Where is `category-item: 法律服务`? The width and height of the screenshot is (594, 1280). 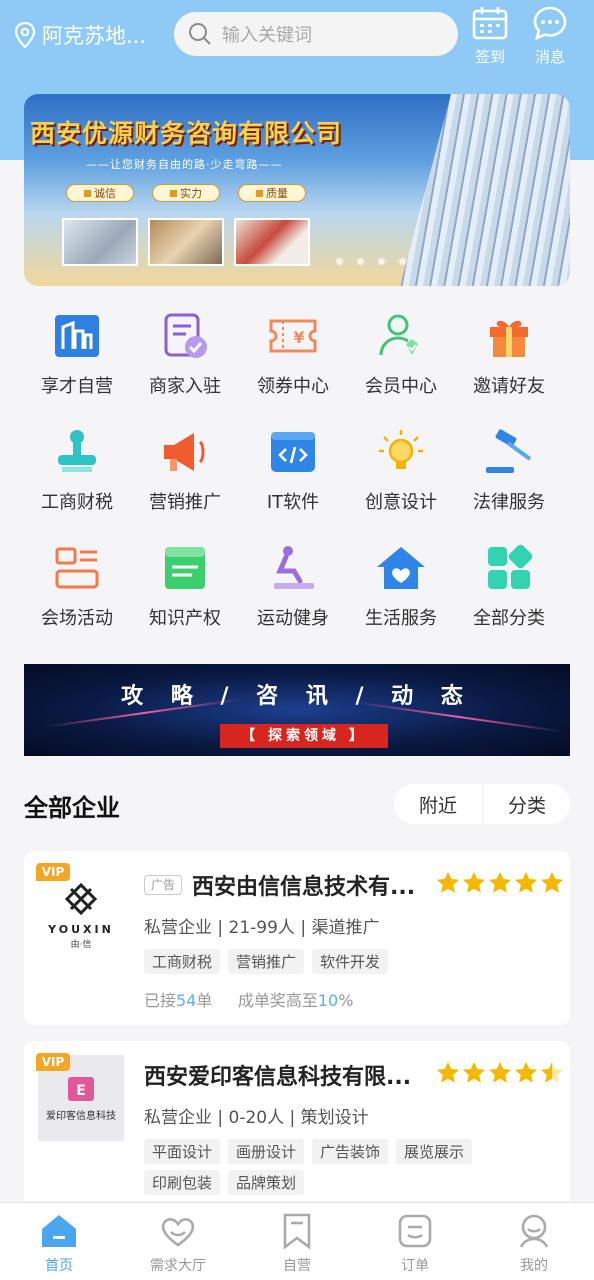
category-item: 法律服务 is located at coordinates (509, 469).